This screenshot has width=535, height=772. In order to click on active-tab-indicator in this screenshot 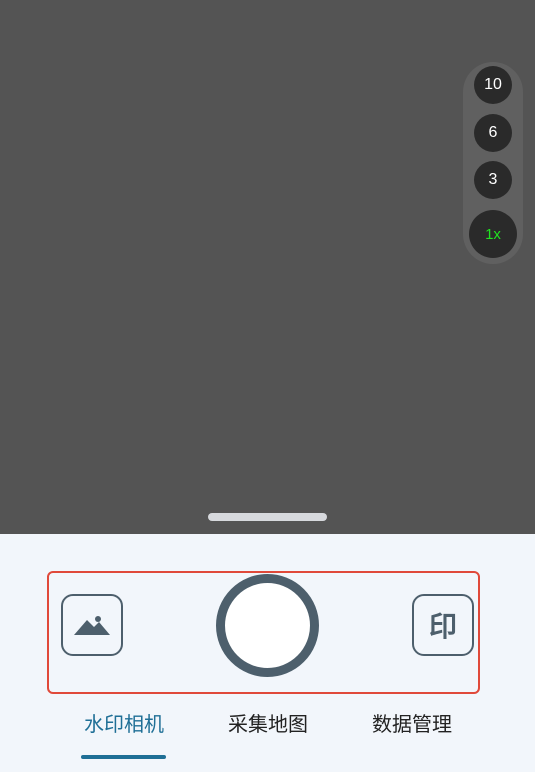, I will do `click(123, 757)`.